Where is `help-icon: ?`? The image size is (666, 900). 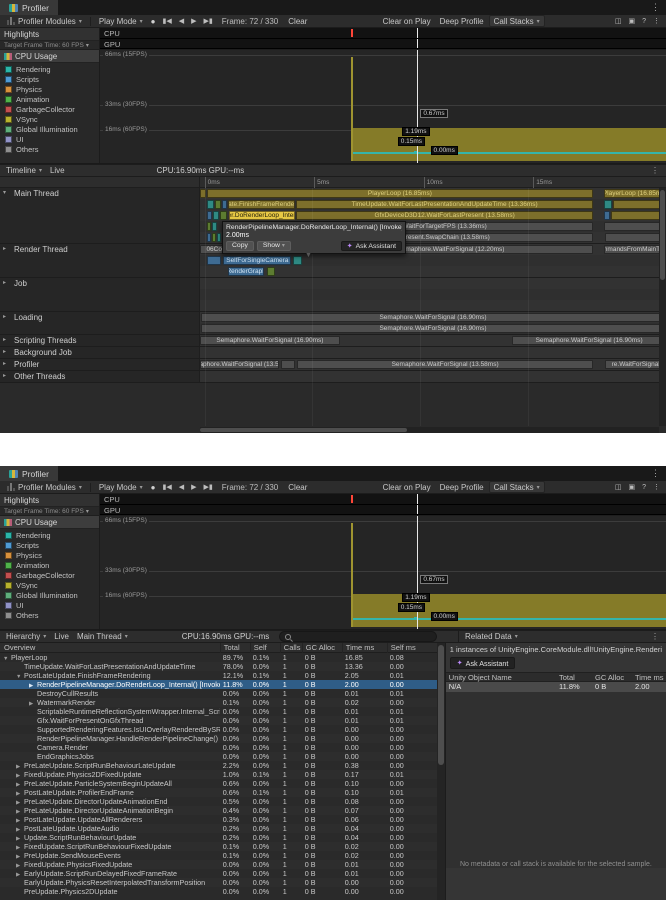 help-icon: ? is located at coordinates (644, 21).